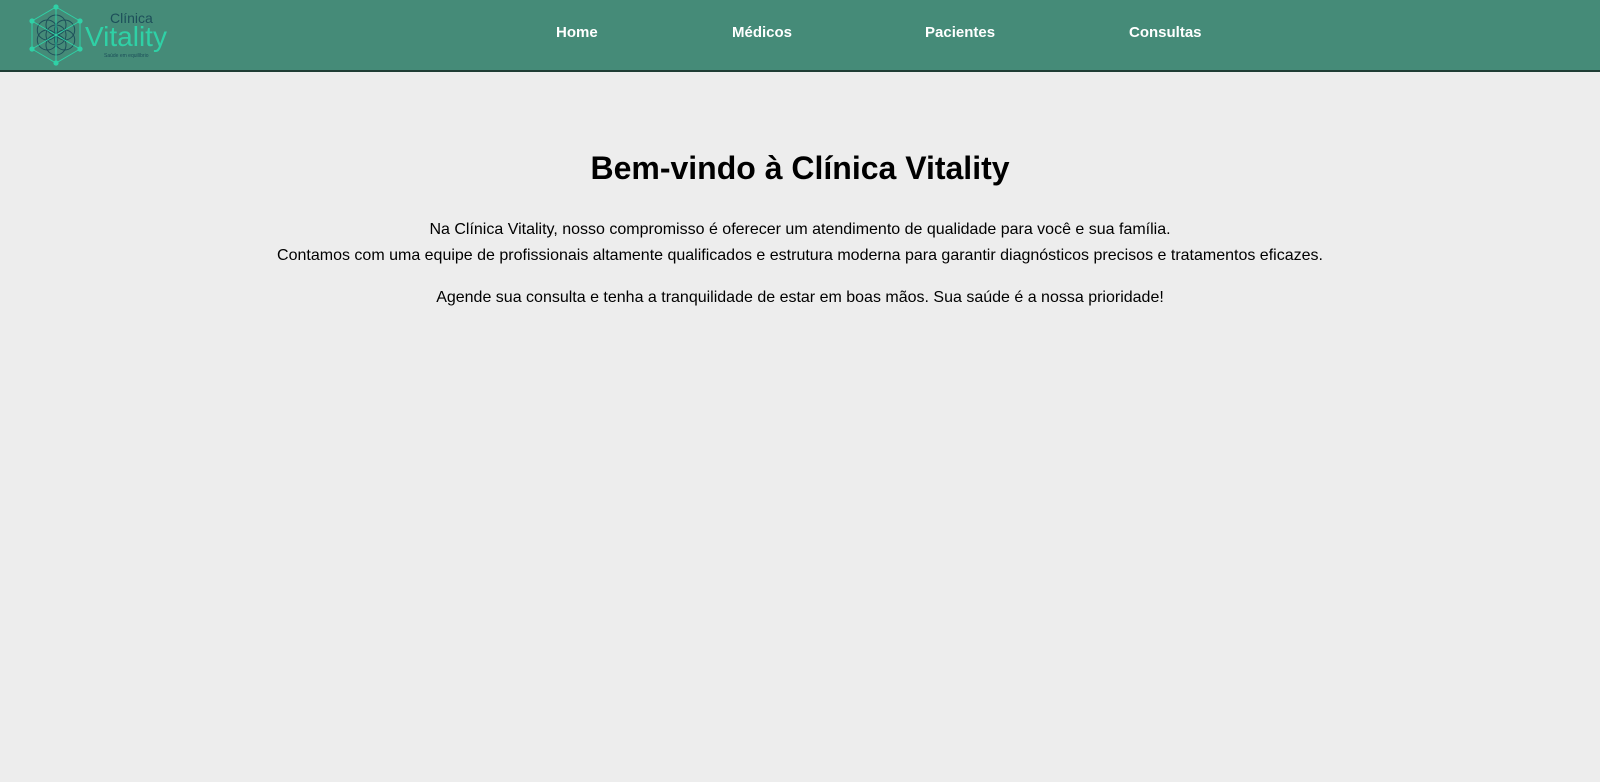 This screenshot has width=1600, height=782. What do you see at coordinates (960, 32) in the screenshot?
I see `nav-pacientes-link: Pacientes` at bounding box center [960, 32].